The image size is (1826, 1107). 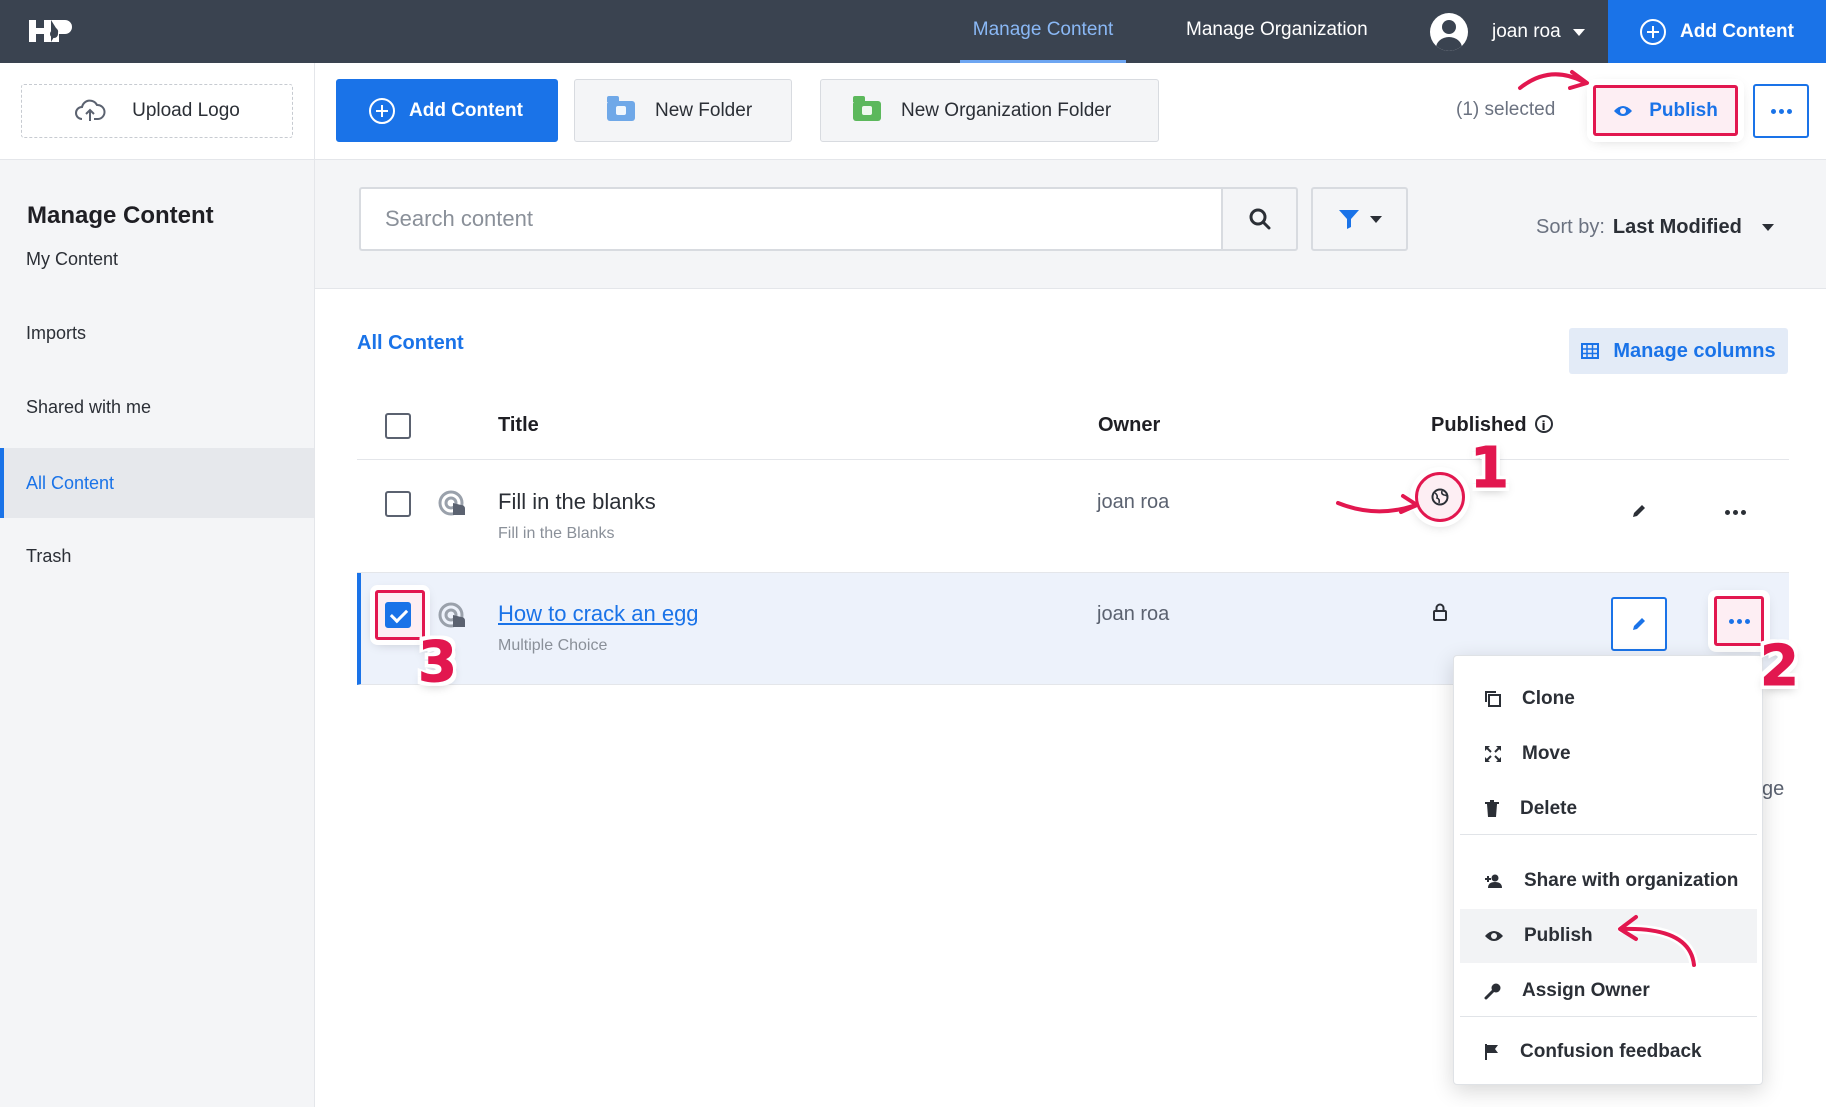 I want to click on sort-label: Sort by:, so click(x=1570, y=227).